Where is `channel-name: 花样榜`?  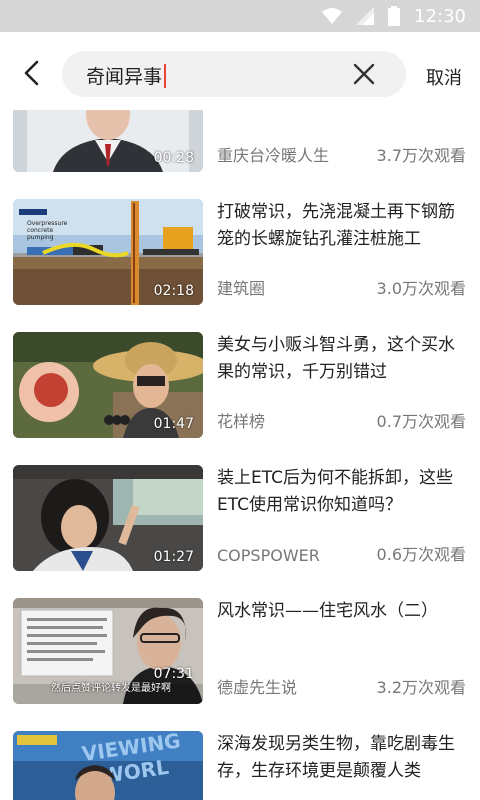
channel-name: 花样榜 is located at coordinates (241, 420).